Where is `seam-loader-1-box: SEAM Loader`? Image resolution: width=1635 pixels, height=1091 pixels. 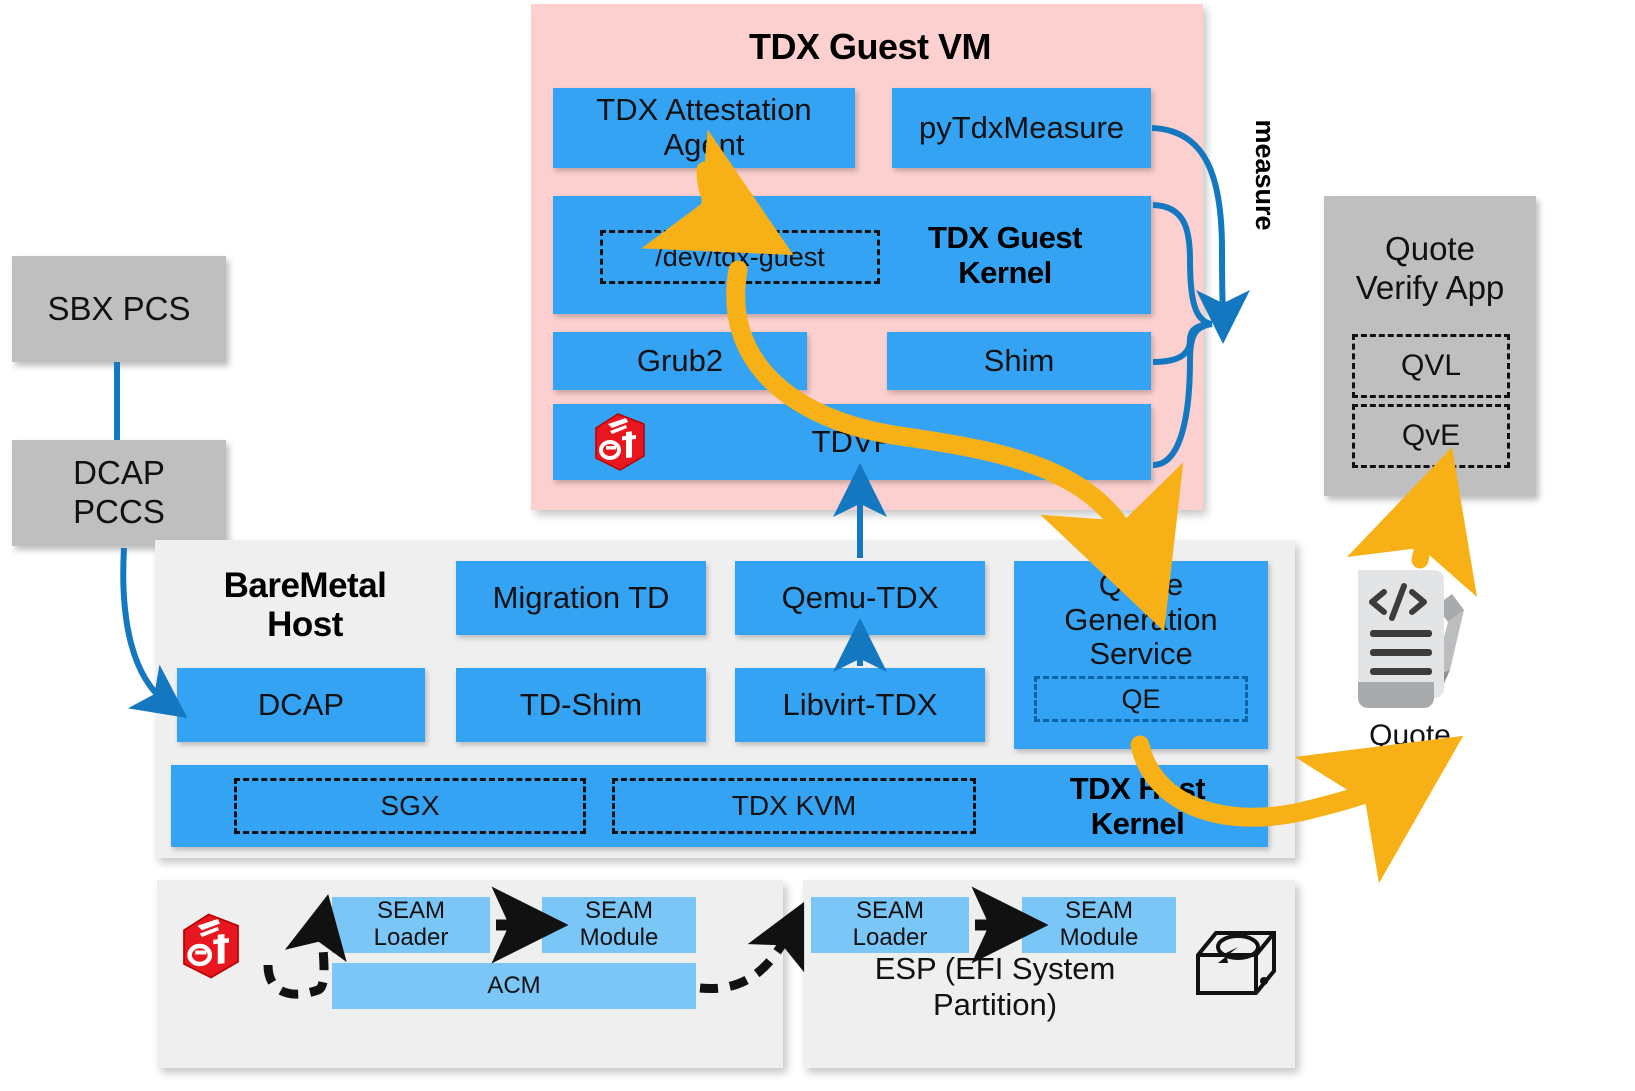
seam-loader-1-box: SEAM Loader is located at coordinates (411, 925).